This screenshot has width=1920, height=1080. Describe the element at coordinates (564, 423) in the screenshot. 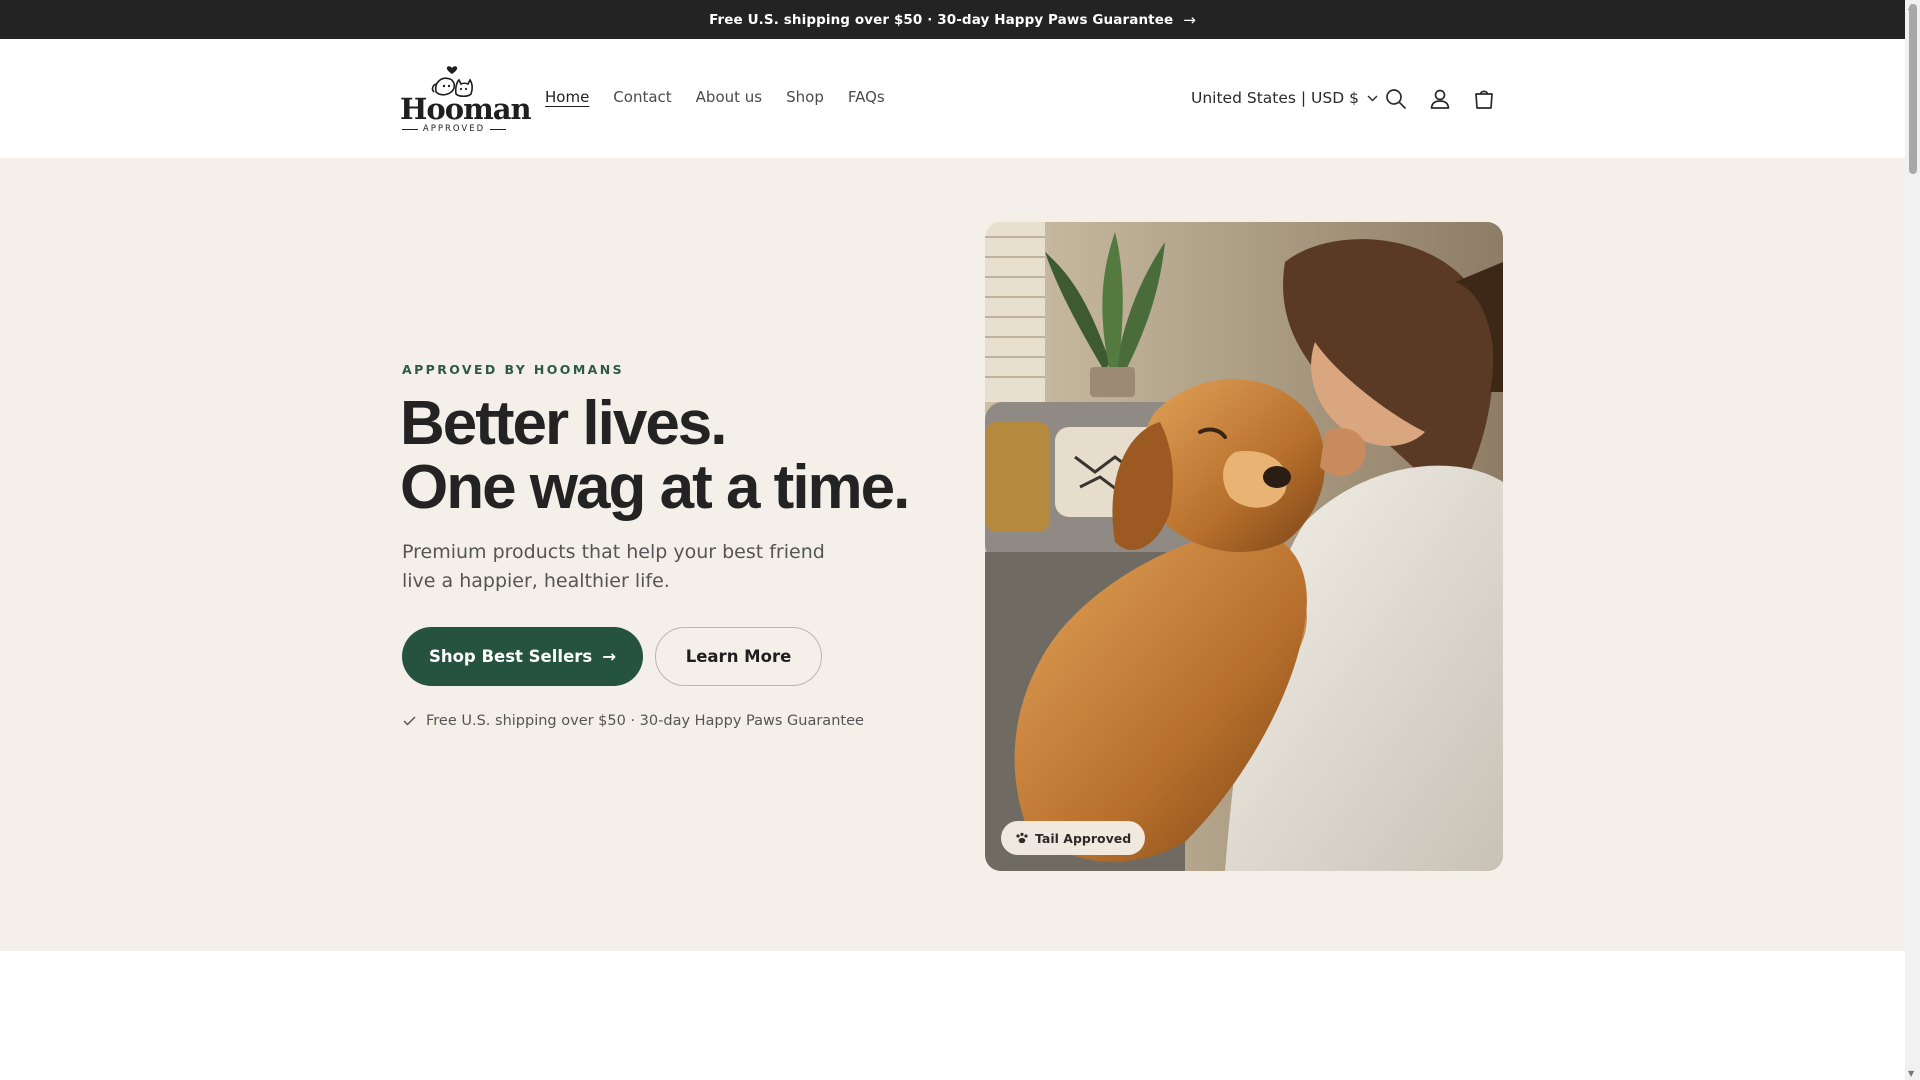

I see `hero-headline-line-1: Better lives.` at that location.